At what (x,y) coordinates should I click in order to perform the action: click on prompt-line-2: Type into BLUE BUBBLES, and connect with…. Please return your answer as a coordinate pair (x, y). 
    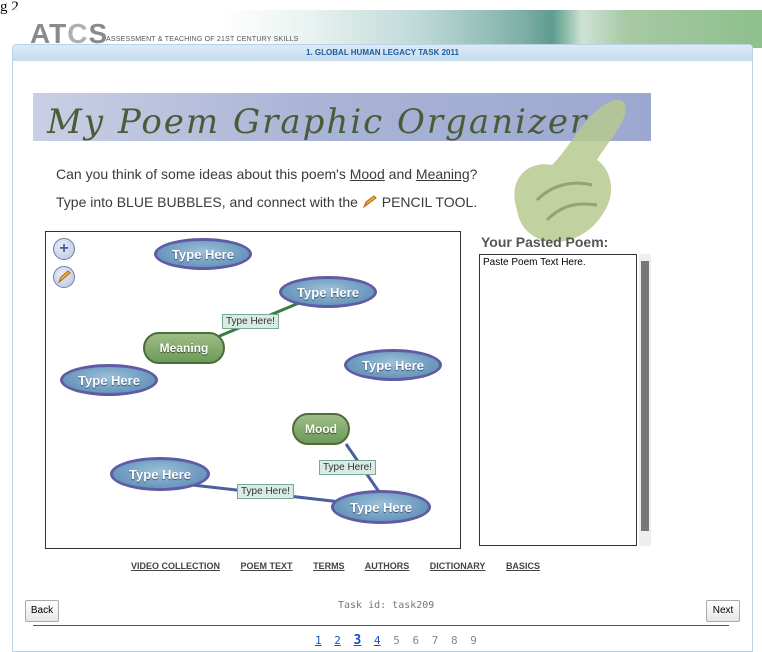
    Looking at the image, I should click on (266, 202).